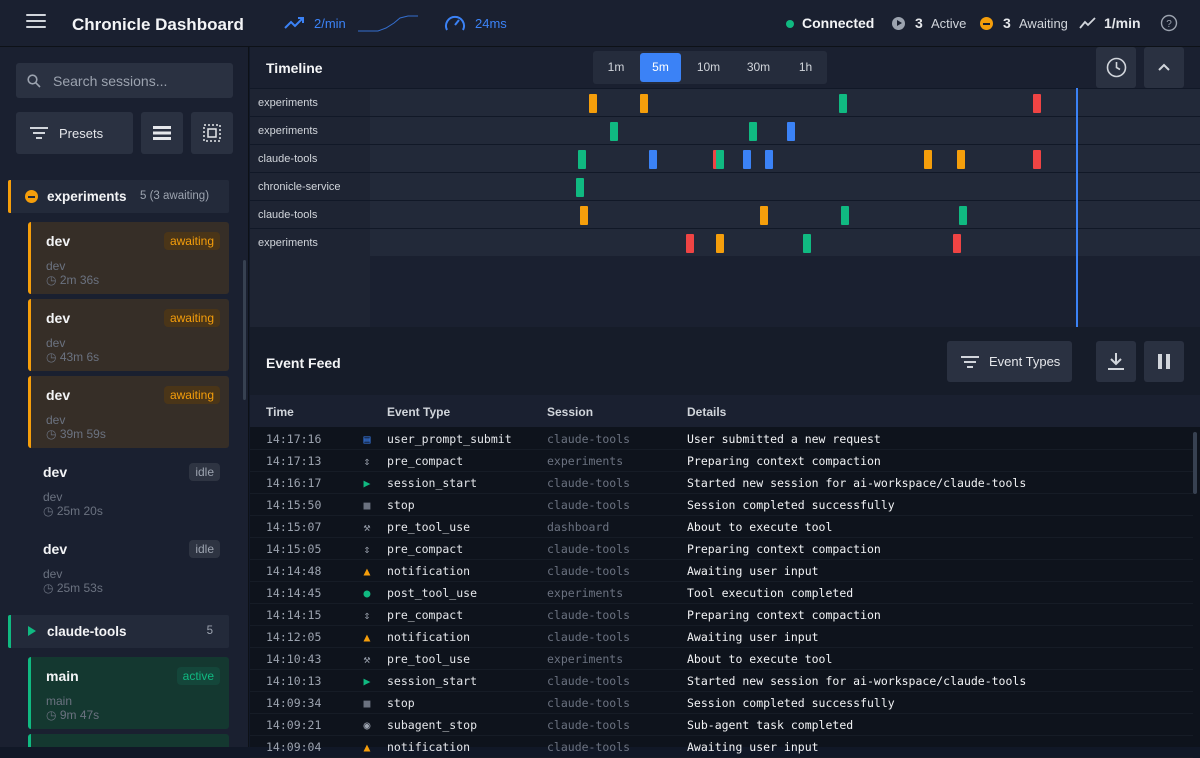 The image size is (1200, 758). Describe the element at coordinates (294, 747) in the screenshot. I see `event-time: 14:09:04` at that location.